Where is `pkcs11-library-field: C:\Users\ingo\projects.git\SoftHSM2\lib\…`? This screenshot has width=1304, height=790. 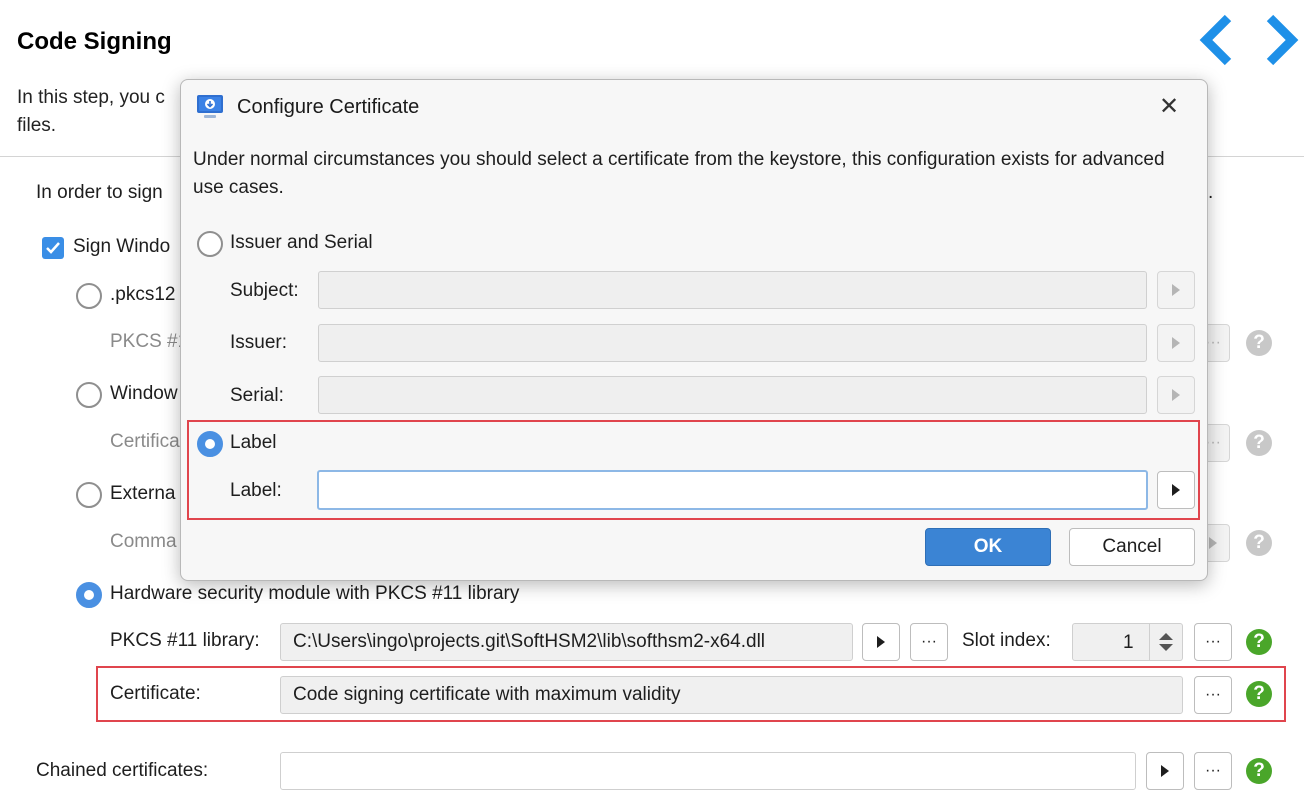
pkcs11-library-field: C:\Users\ingo\projects.git\SoftHSM2\lib\… is located at coordinates (566, 642).